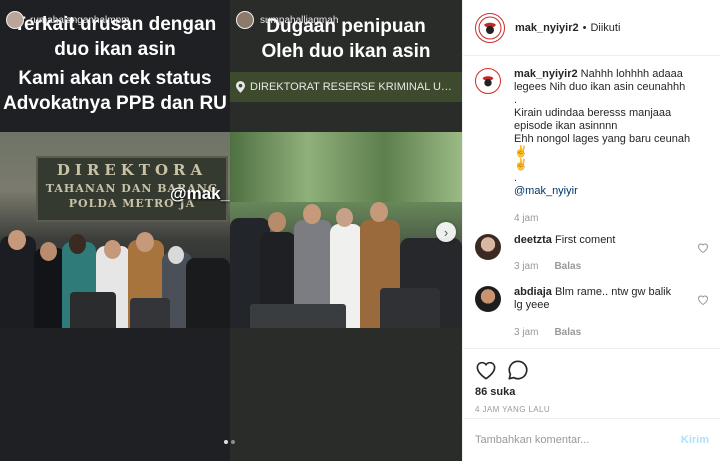  What do you see at coordinates (592, 392) in the screenshot?
I see `likes-count: 86 suka` at bounding box center [592, 392].